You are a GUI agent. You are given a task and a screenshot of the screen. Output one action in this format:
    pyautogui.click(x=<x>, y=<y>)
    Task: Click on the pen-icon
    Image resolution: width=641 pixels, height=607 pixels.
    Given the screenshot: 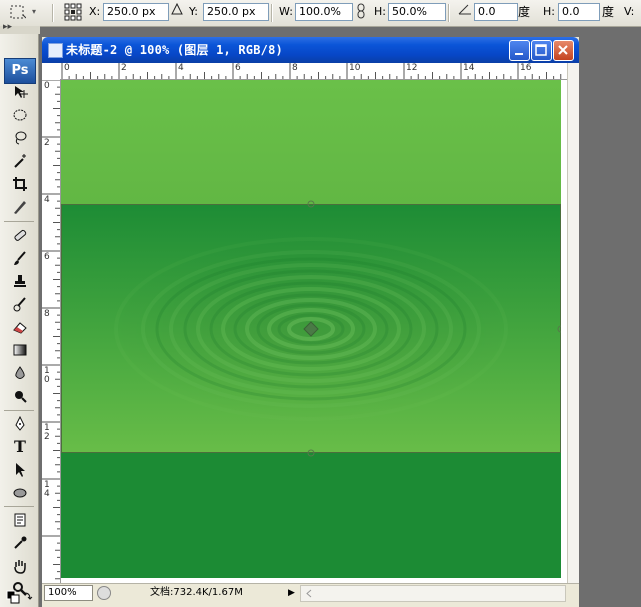 What is the action you would take?
    pyautogui.click(x=20, y=424)
    